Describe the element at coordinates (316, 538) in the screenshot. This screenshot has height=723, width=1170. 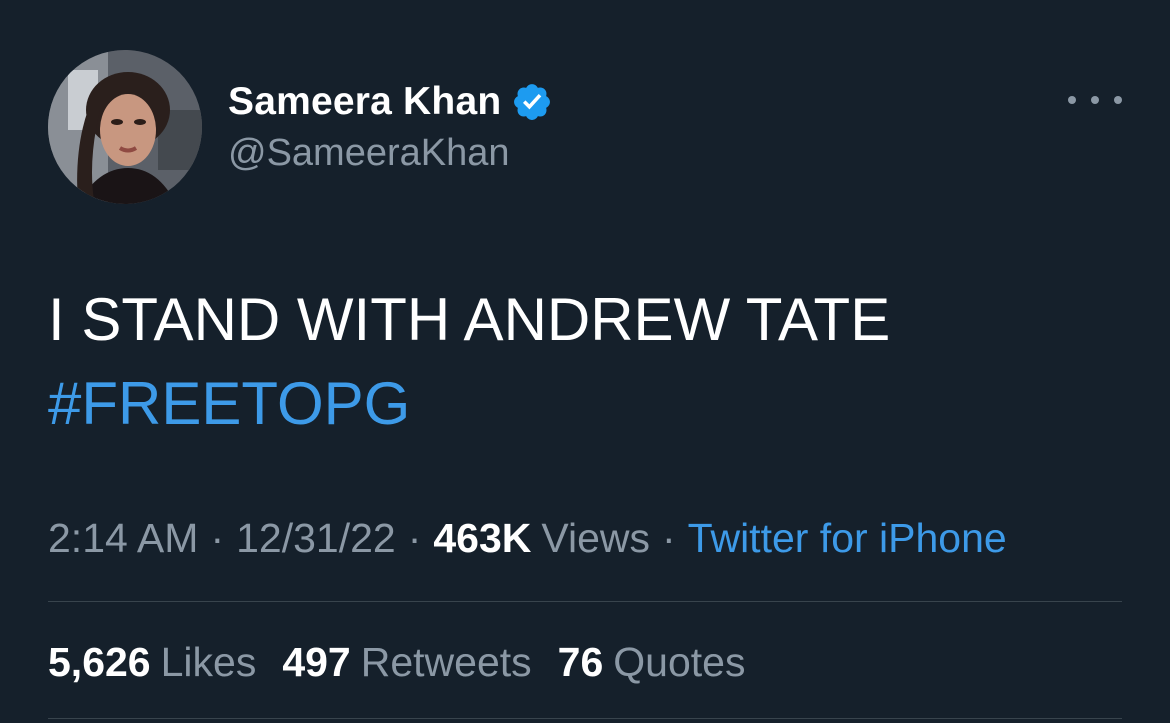
I see `tweet-date: 12/31/22` at that location.